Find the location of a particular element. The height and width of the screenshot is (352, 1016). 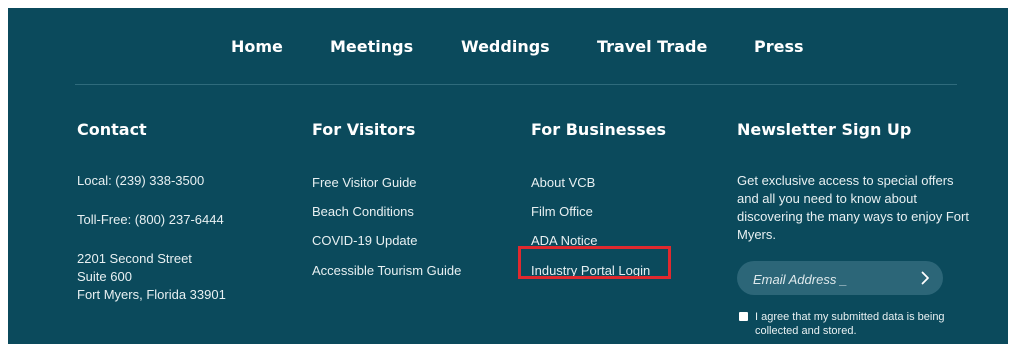

contact-heading: Contact is located at coordinates (112, 129).